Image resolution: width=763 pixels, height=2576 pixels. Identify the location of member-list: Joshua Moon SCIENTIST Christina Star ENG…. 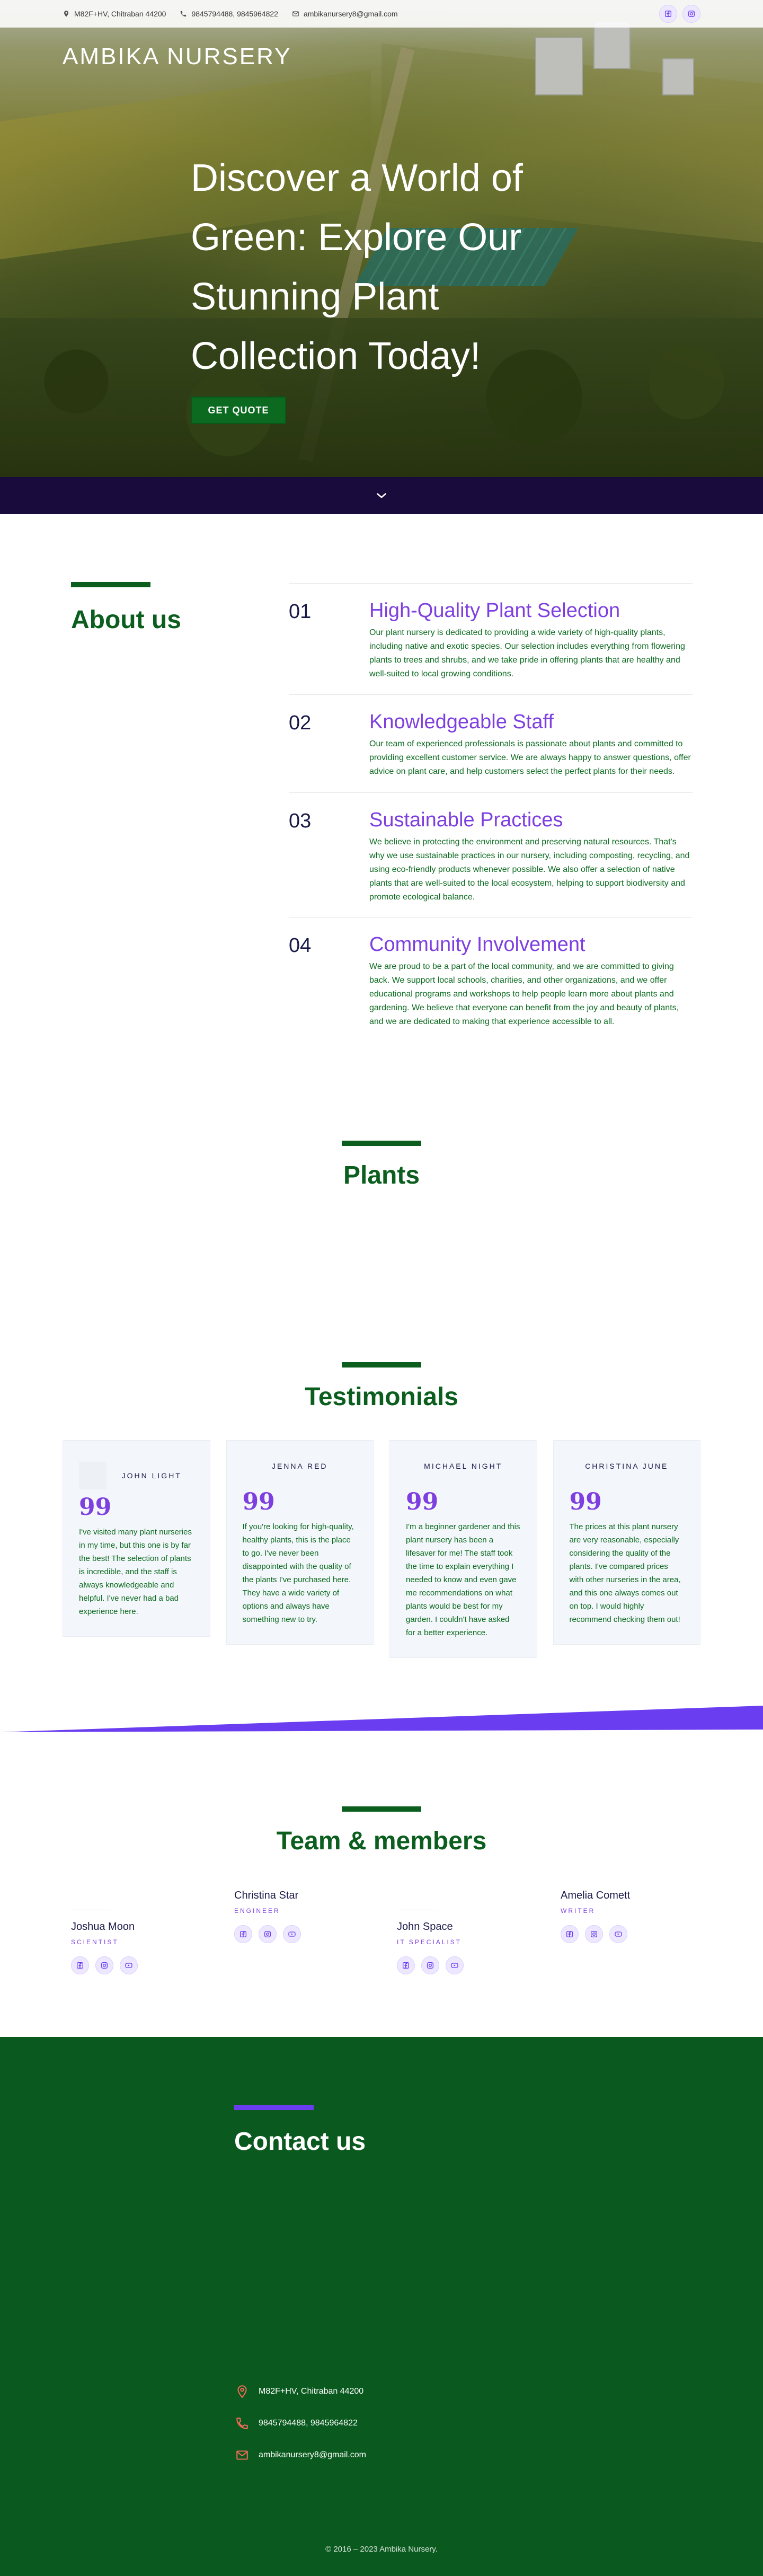
(381, 1943).